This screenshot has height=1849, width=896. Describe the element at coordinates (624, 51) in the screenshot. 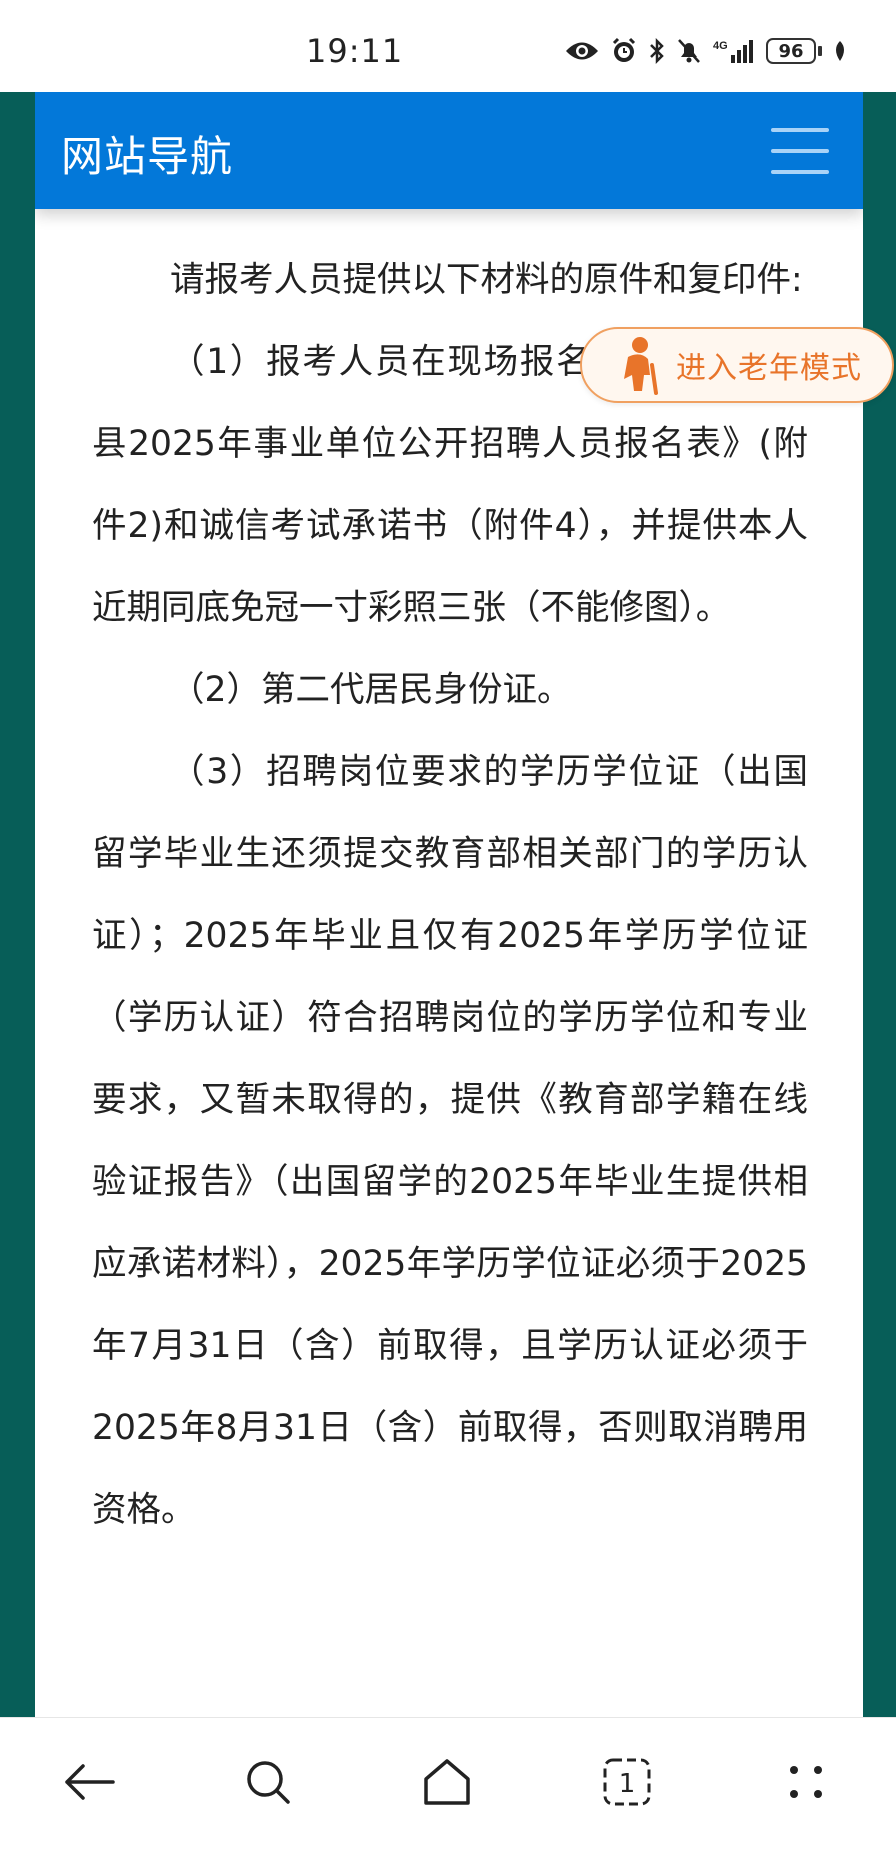

I see `alarm-icon` at that location.